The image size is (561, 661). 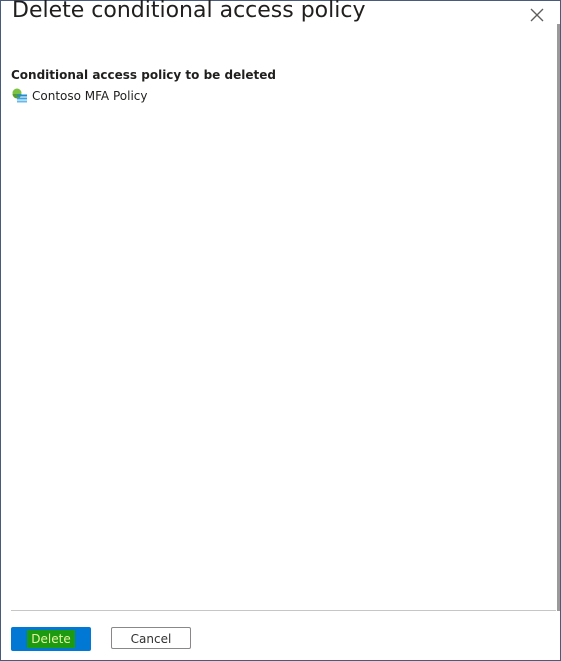 What do you see at coordinates (90, 96) in the screenshot?
I see `policy-name: Contoso MFA Policy` at bounding box center [90, 96].